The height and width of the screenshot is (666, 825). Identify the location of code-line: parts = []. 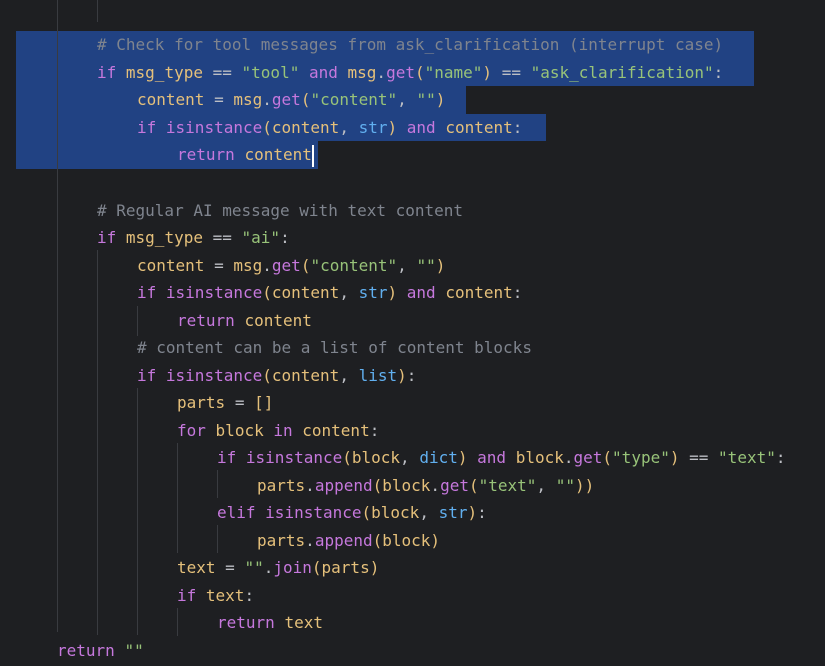
(225, 403).